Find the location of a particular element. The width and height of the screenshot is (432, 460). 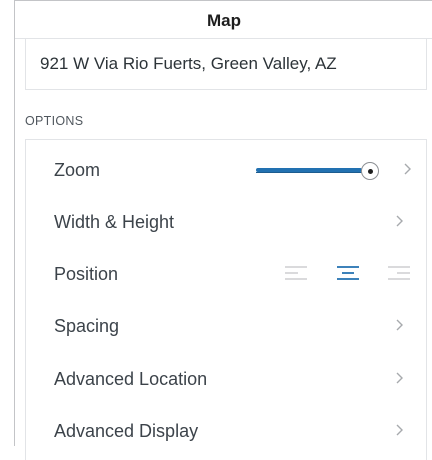

position-label: Position is located at coordinates (86, 274).